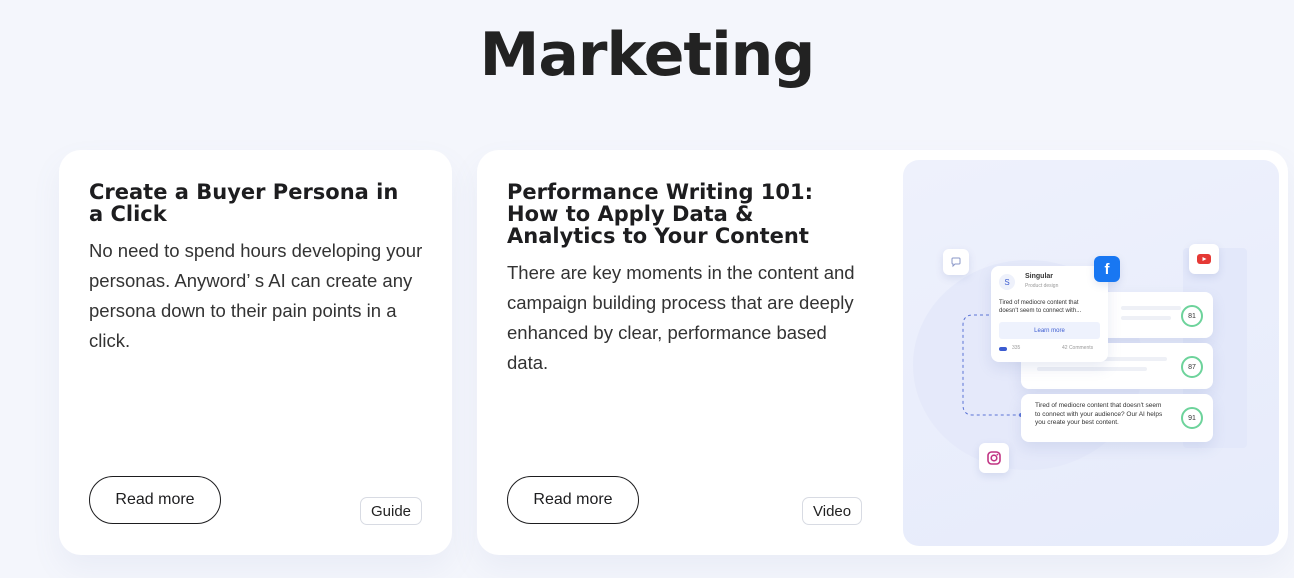 The width and height of the screenshot is (1294, 578). What do you see at coordinates (1204, 259) in the screenshot?
I see `youtube-icon` at bounding box center [1204, 259].